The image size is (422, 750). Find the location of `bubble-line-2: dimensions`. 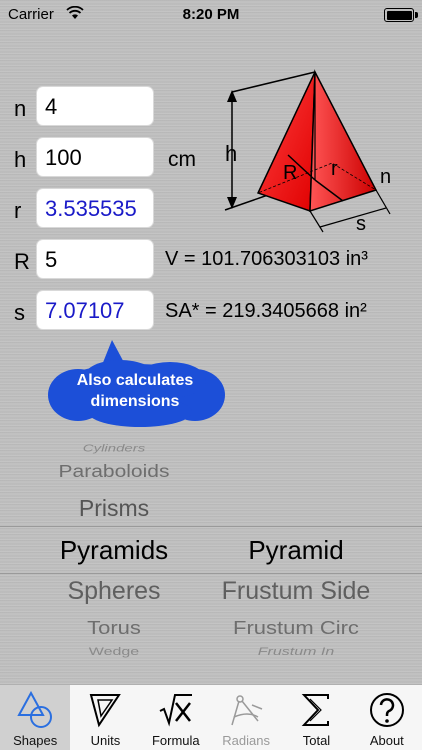

bubble-line-2: dimensions is located at coordinates (135, 401).